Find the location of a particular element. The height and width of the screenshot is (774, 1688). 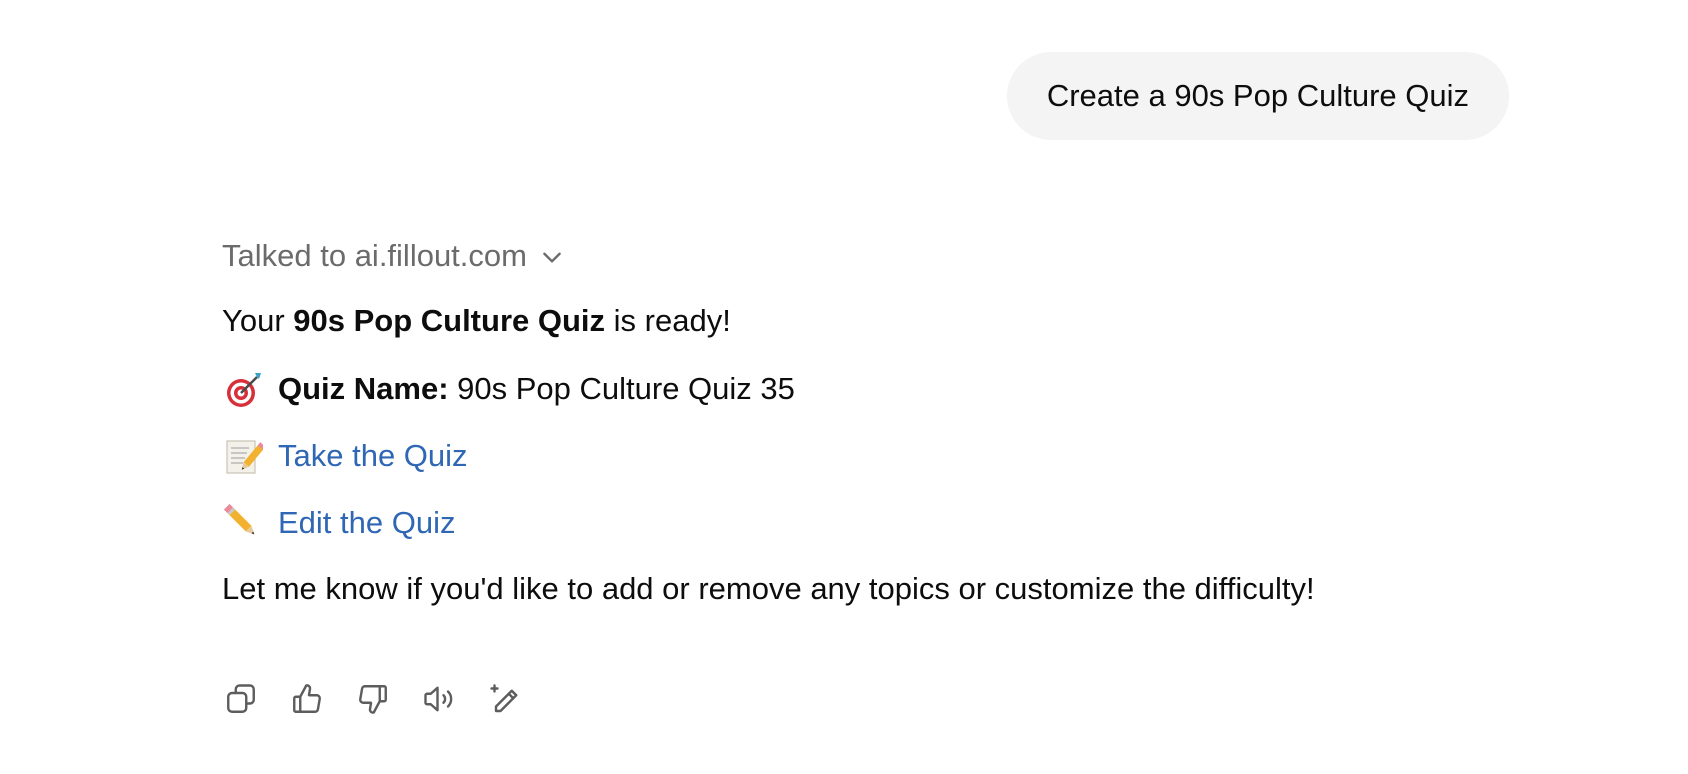

thumbs-down-icon is located at coordinates (373, 699).